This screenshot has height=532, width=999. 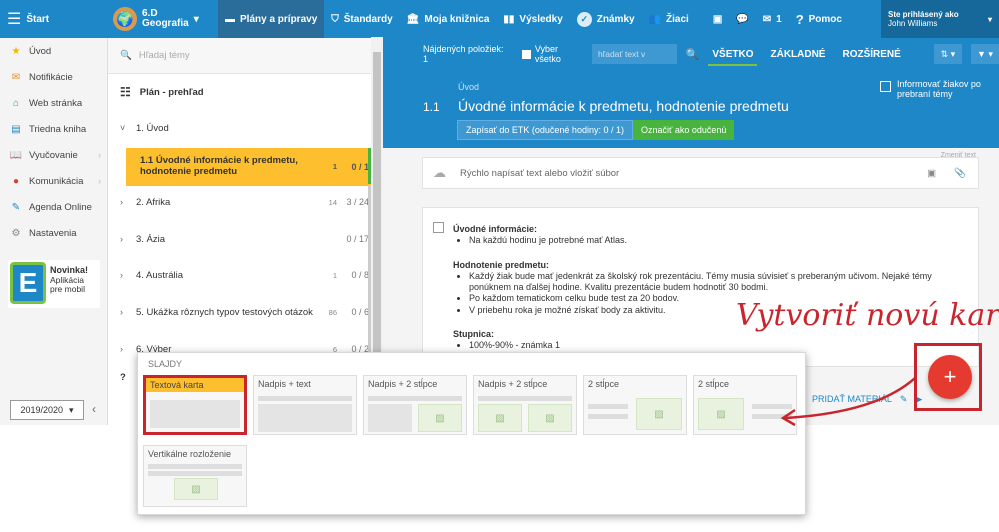 I want to click on found-count: Nájdených položiek: 1, so click(x=463, y=54).